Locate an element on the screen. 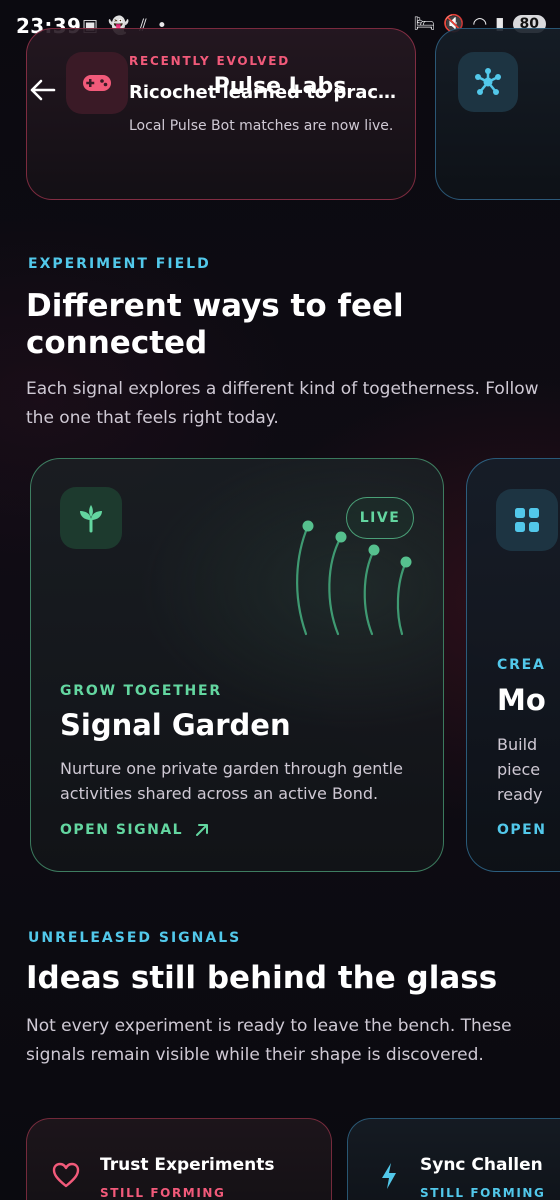 The height and width of the screenshot is (1200, 560). lightning-icon is located at coordinates (389, 1178).